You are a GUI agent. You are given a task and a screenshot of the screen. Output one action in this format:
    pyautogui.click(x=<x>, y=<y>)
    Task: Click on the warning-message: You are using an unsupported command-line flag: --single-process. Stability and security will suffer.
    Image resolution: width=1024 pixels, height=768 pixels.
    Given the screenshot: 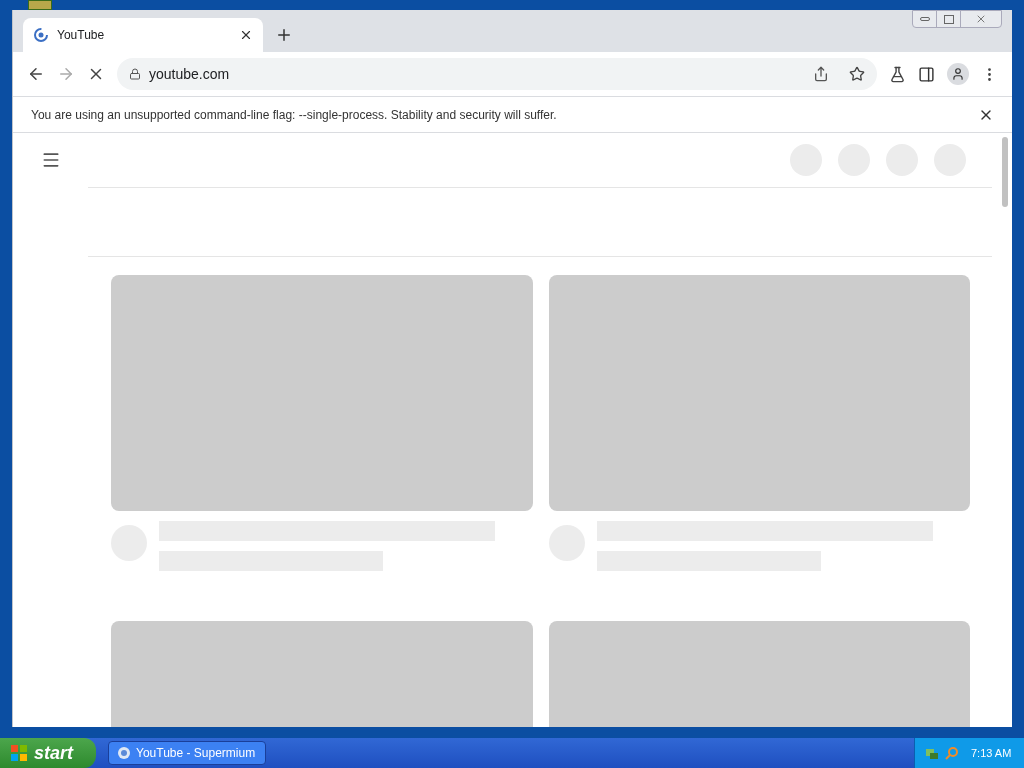 What is the action you would take?
    pyautogui.click(x=294, y=115)
    